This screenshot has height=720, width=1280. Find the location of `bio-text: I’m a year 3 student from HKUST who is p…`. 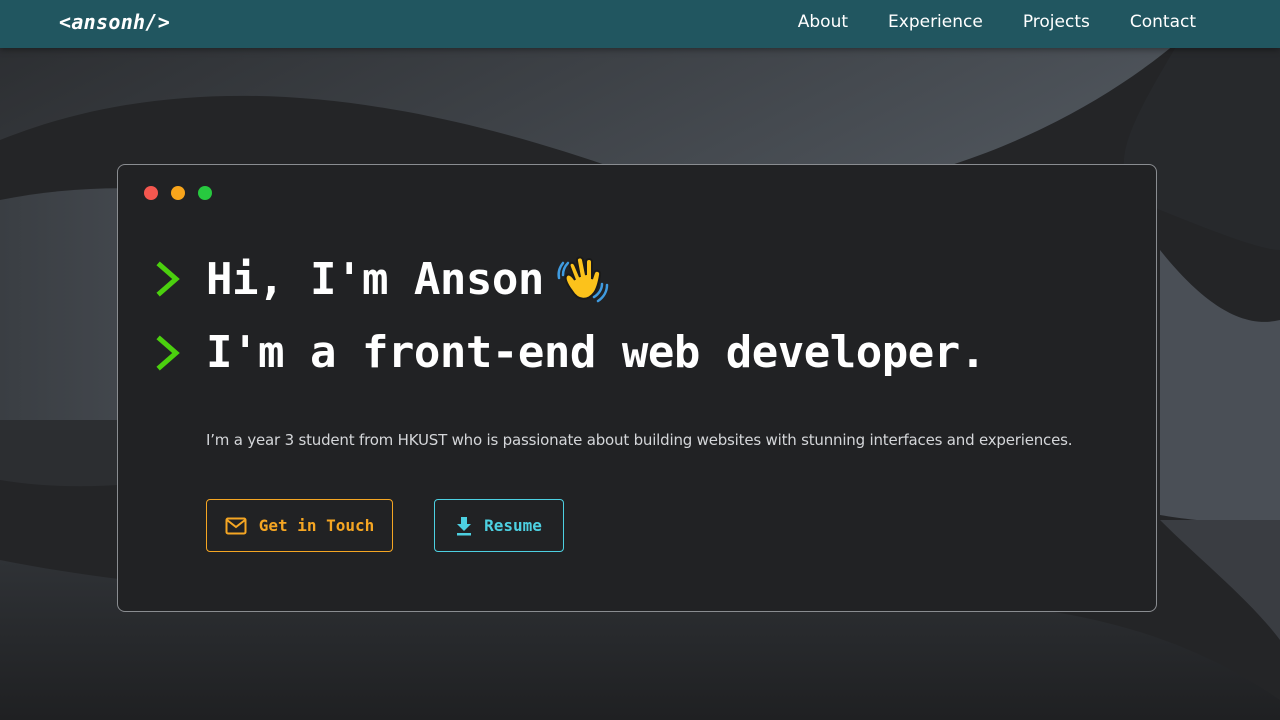

bio-text: I’m a year 3 student from HKUST who is p… is located at coordinates (639, 440).